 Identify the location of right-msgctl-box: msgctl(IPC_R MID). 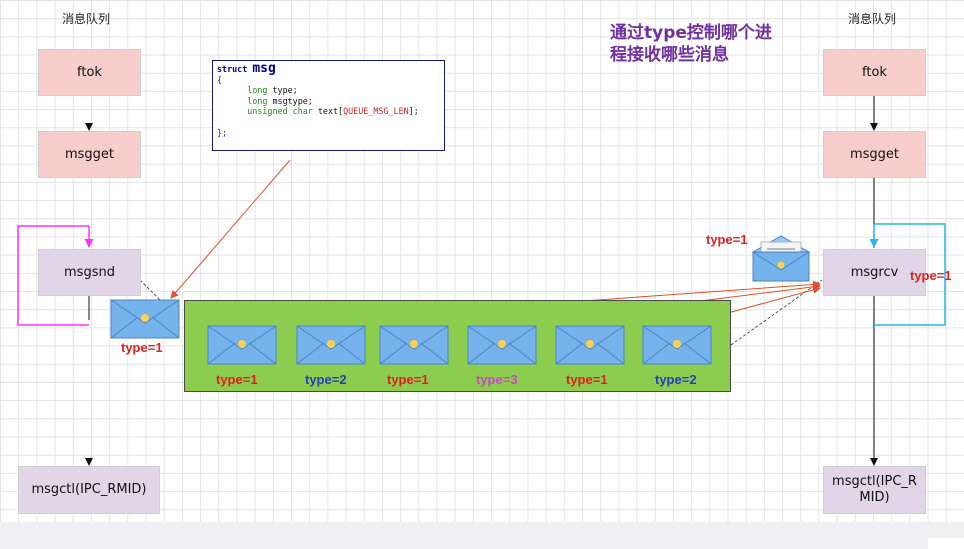
(874, 490).